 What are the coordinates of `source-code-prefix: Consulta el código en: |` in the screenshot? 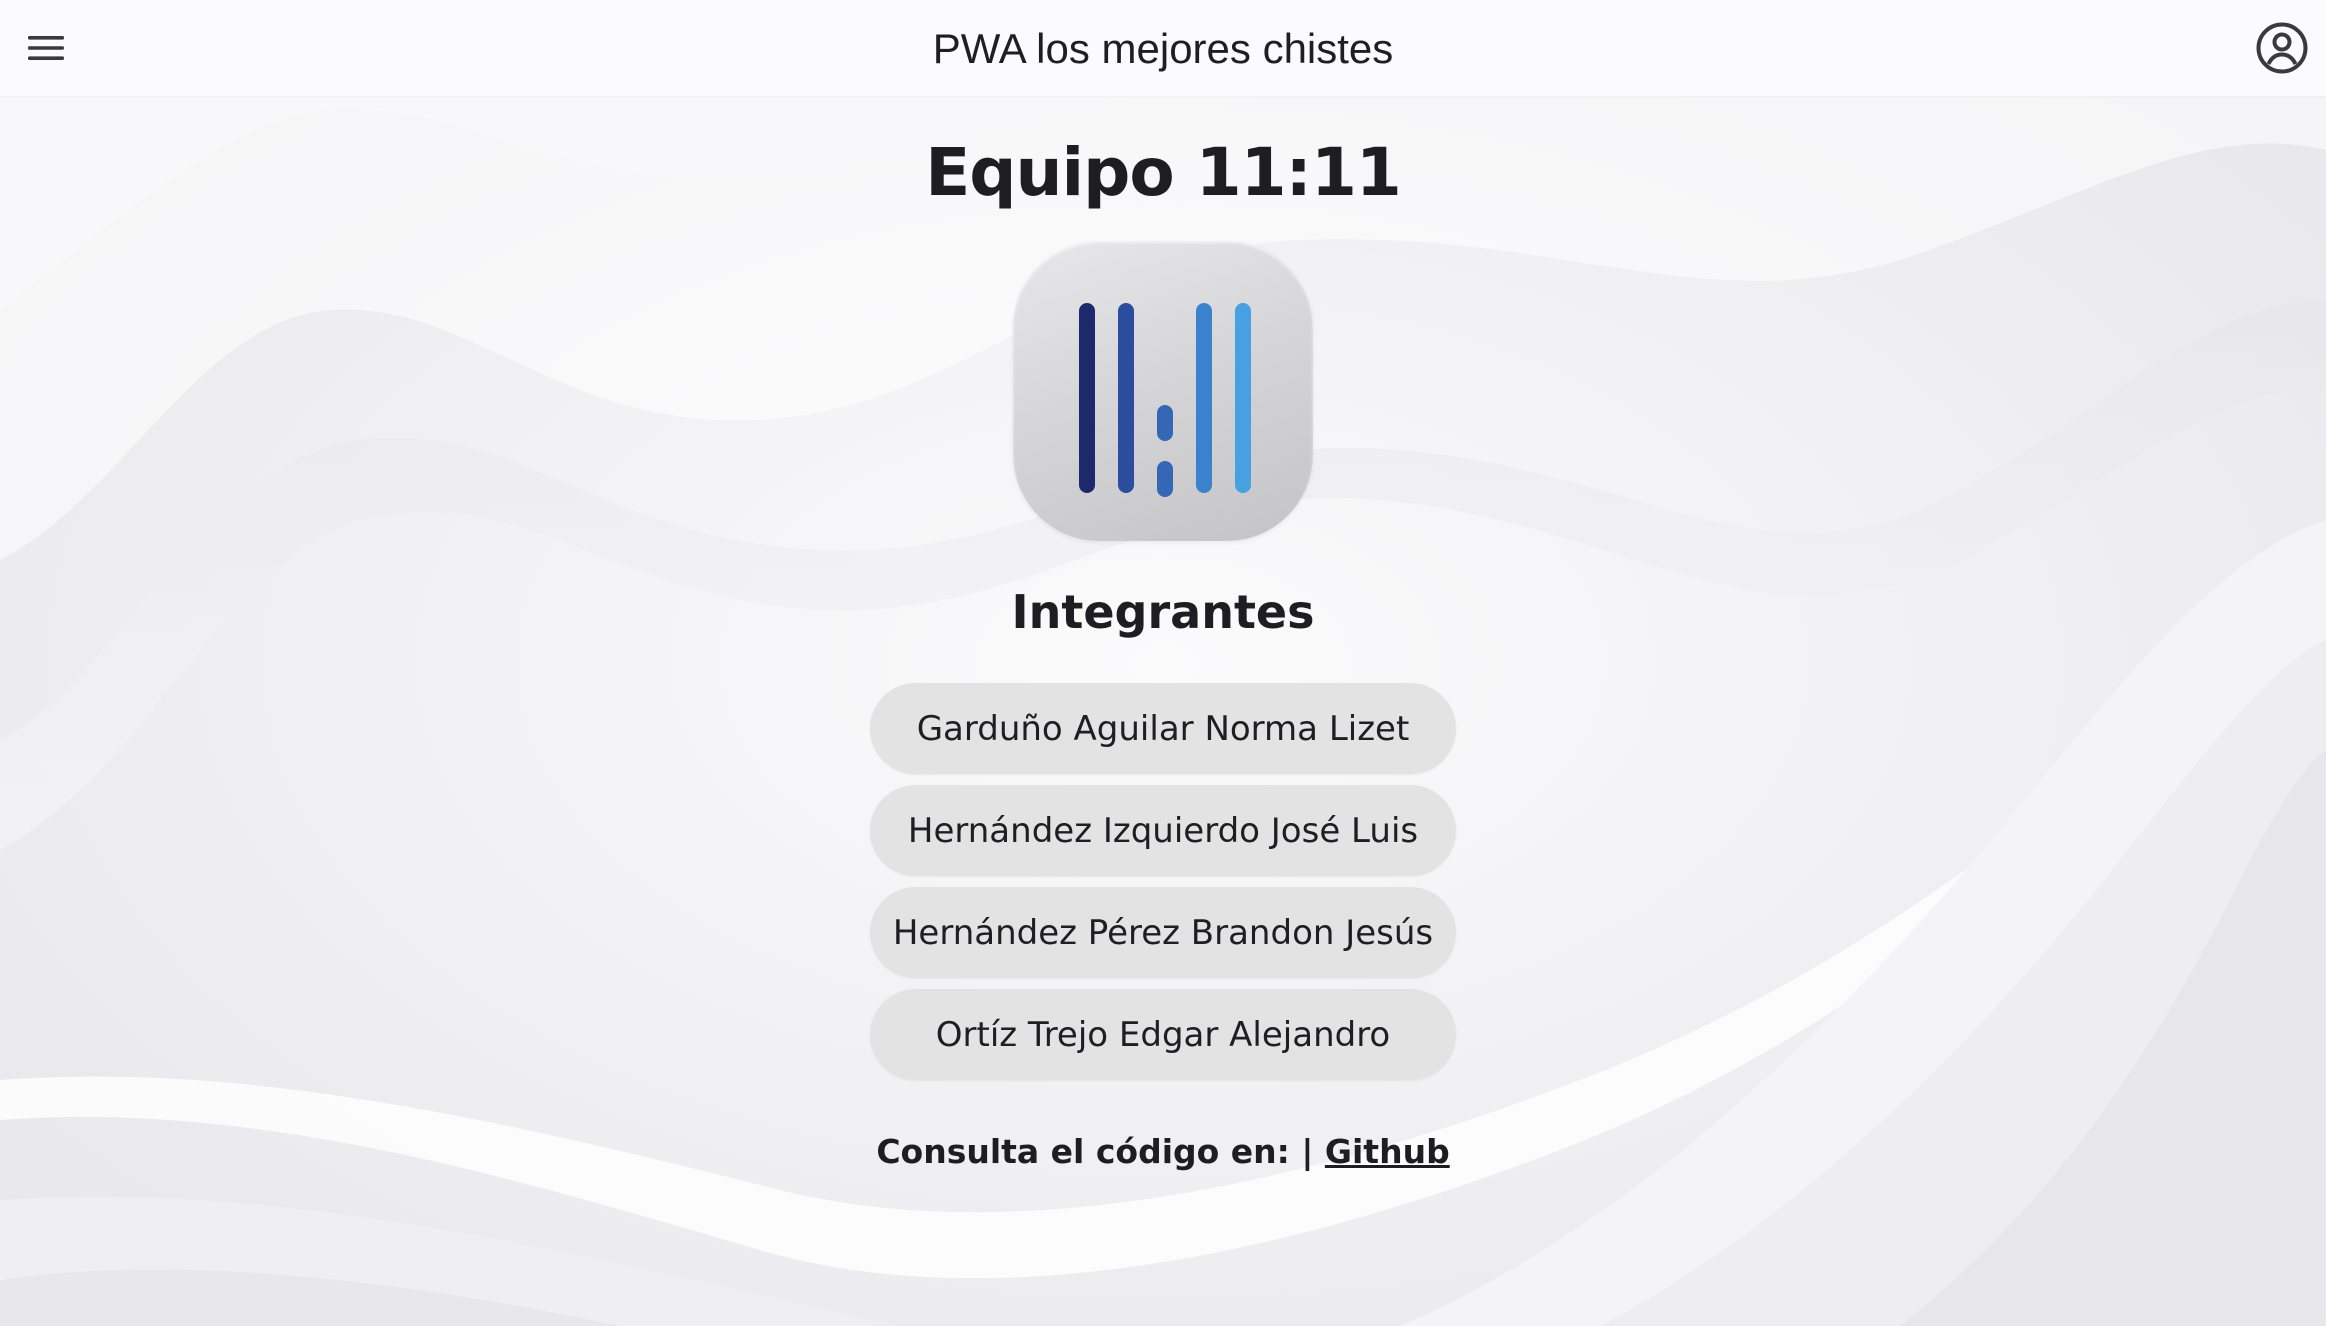 It's located at (1100, 1151).